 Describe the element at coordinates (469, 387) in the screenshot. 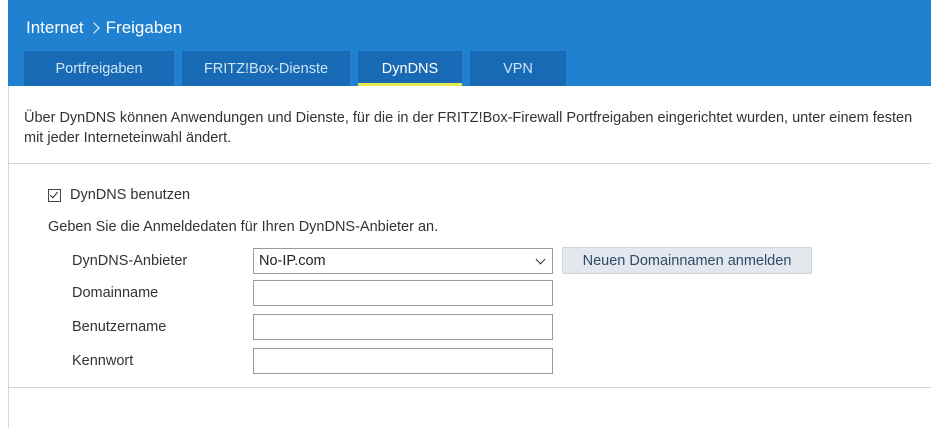

I see `divider-bottom` at that location.